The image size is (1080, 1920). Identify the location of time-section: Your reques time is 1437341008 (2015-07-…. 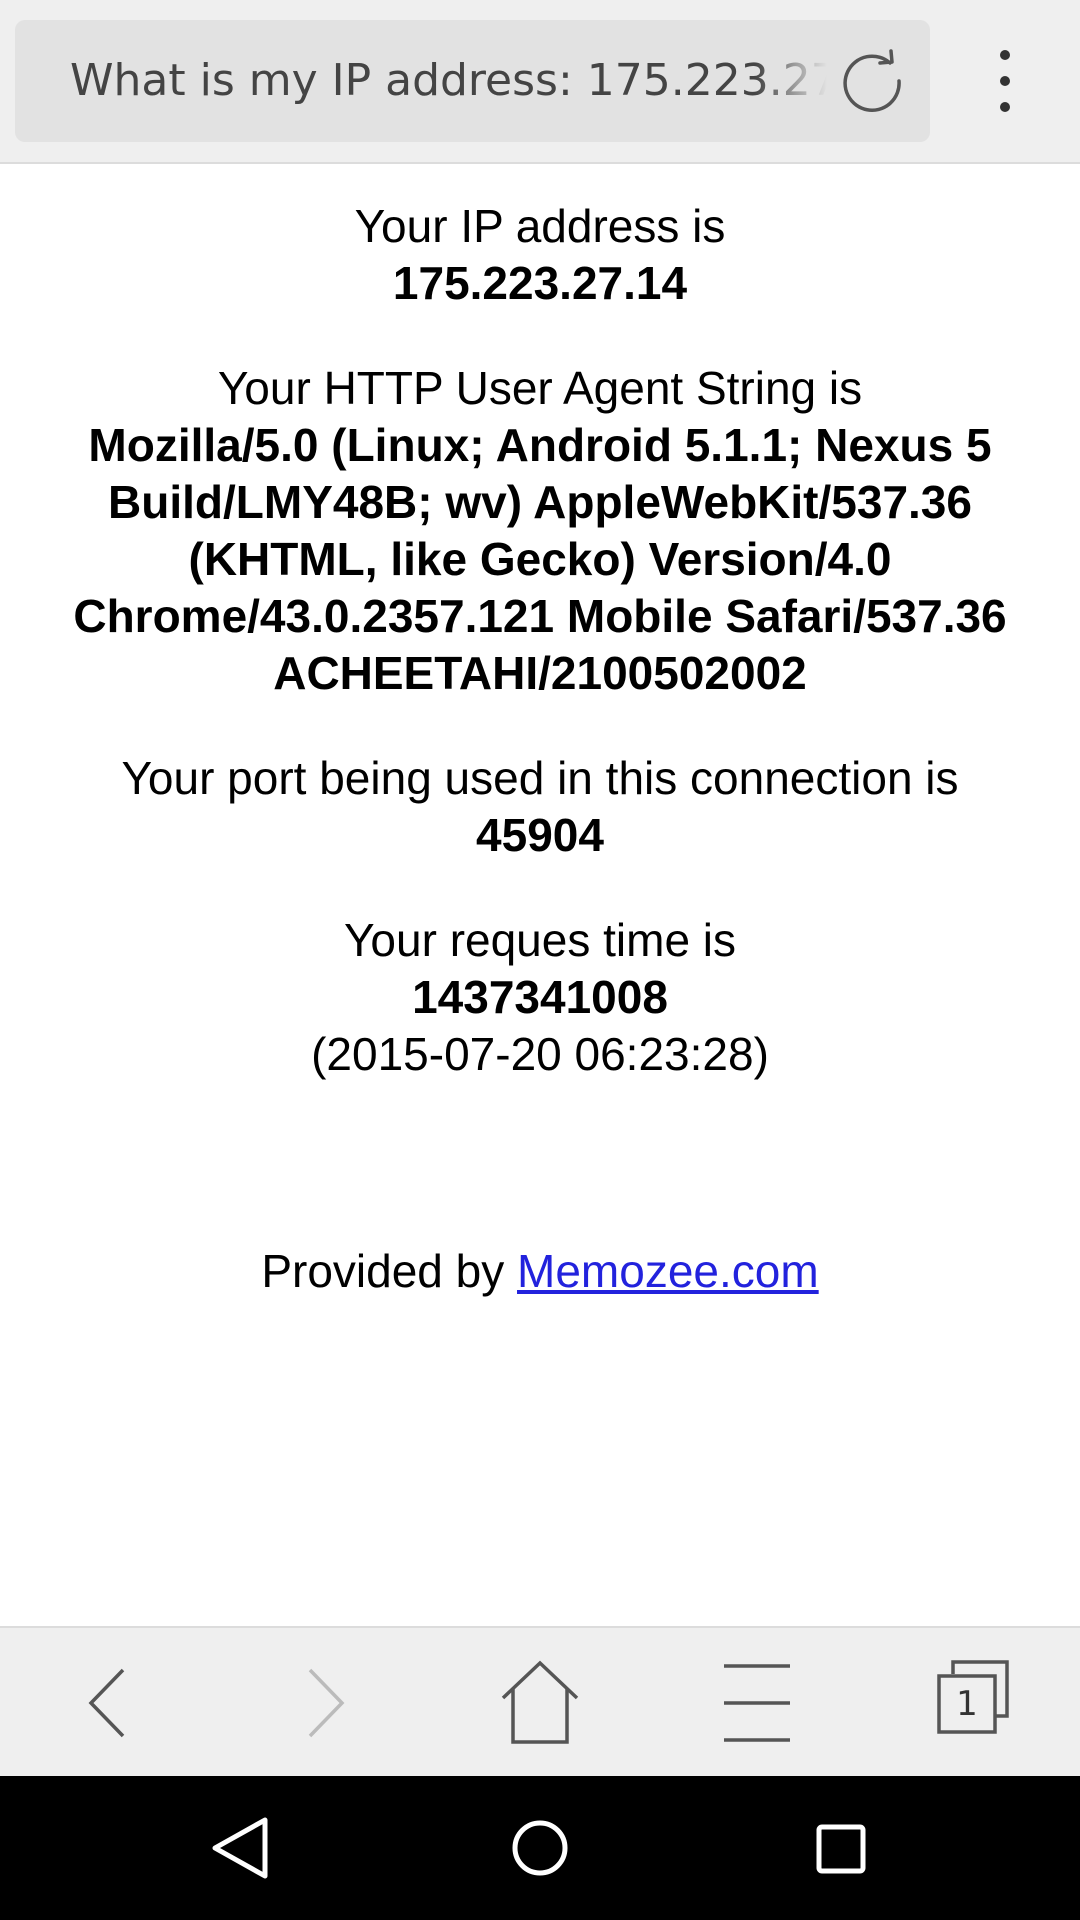
(540, 997).